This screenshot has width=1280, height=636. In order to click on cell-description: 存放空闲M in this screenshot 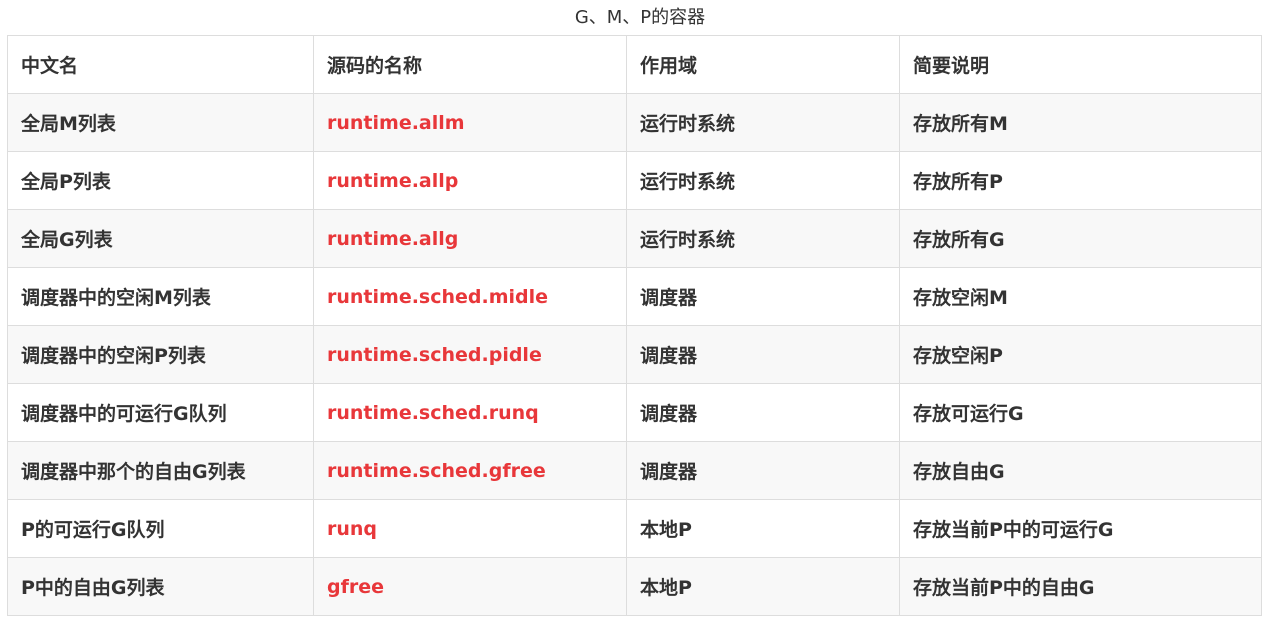, I will do `click(1080, 296)`.